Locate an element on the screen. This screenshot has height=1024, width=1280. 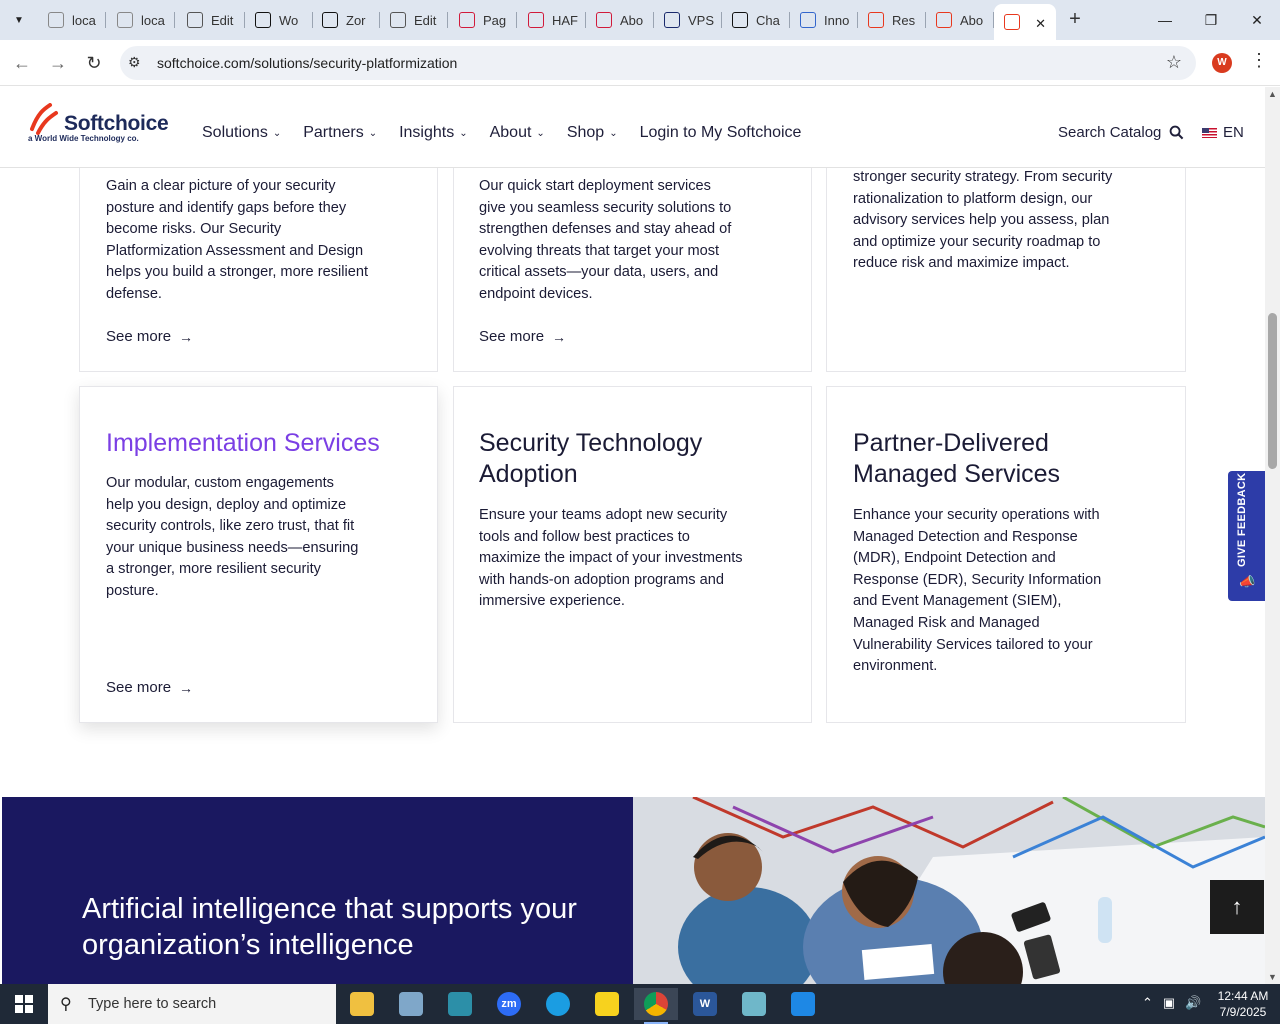
restore-button: ❐ is located at coordinates (1211, 20).